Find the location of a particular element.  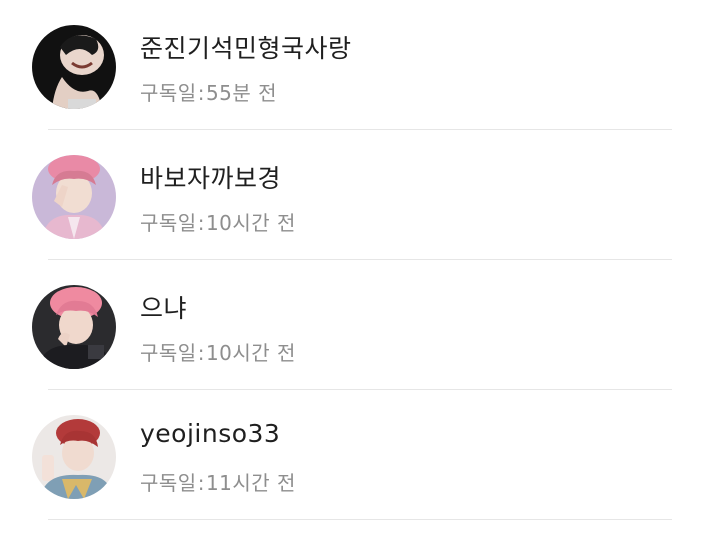

subscriber-name: 바보자까보경 is located at coordinates (210, 177).